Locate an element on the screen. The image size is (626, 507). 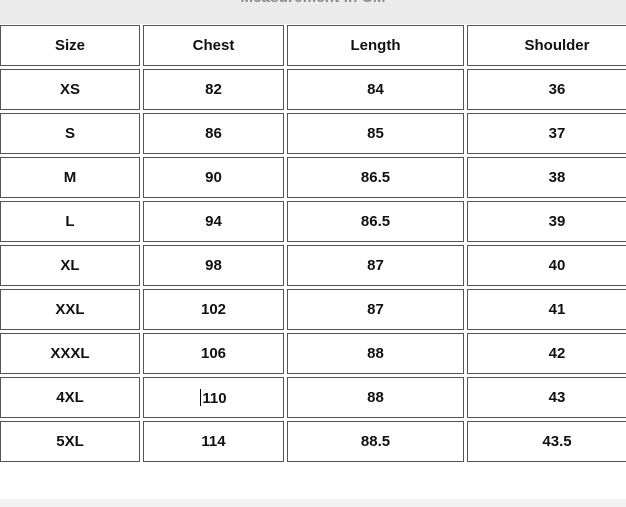
cell-shoulder: 42 is located at coordinates (546, 353).